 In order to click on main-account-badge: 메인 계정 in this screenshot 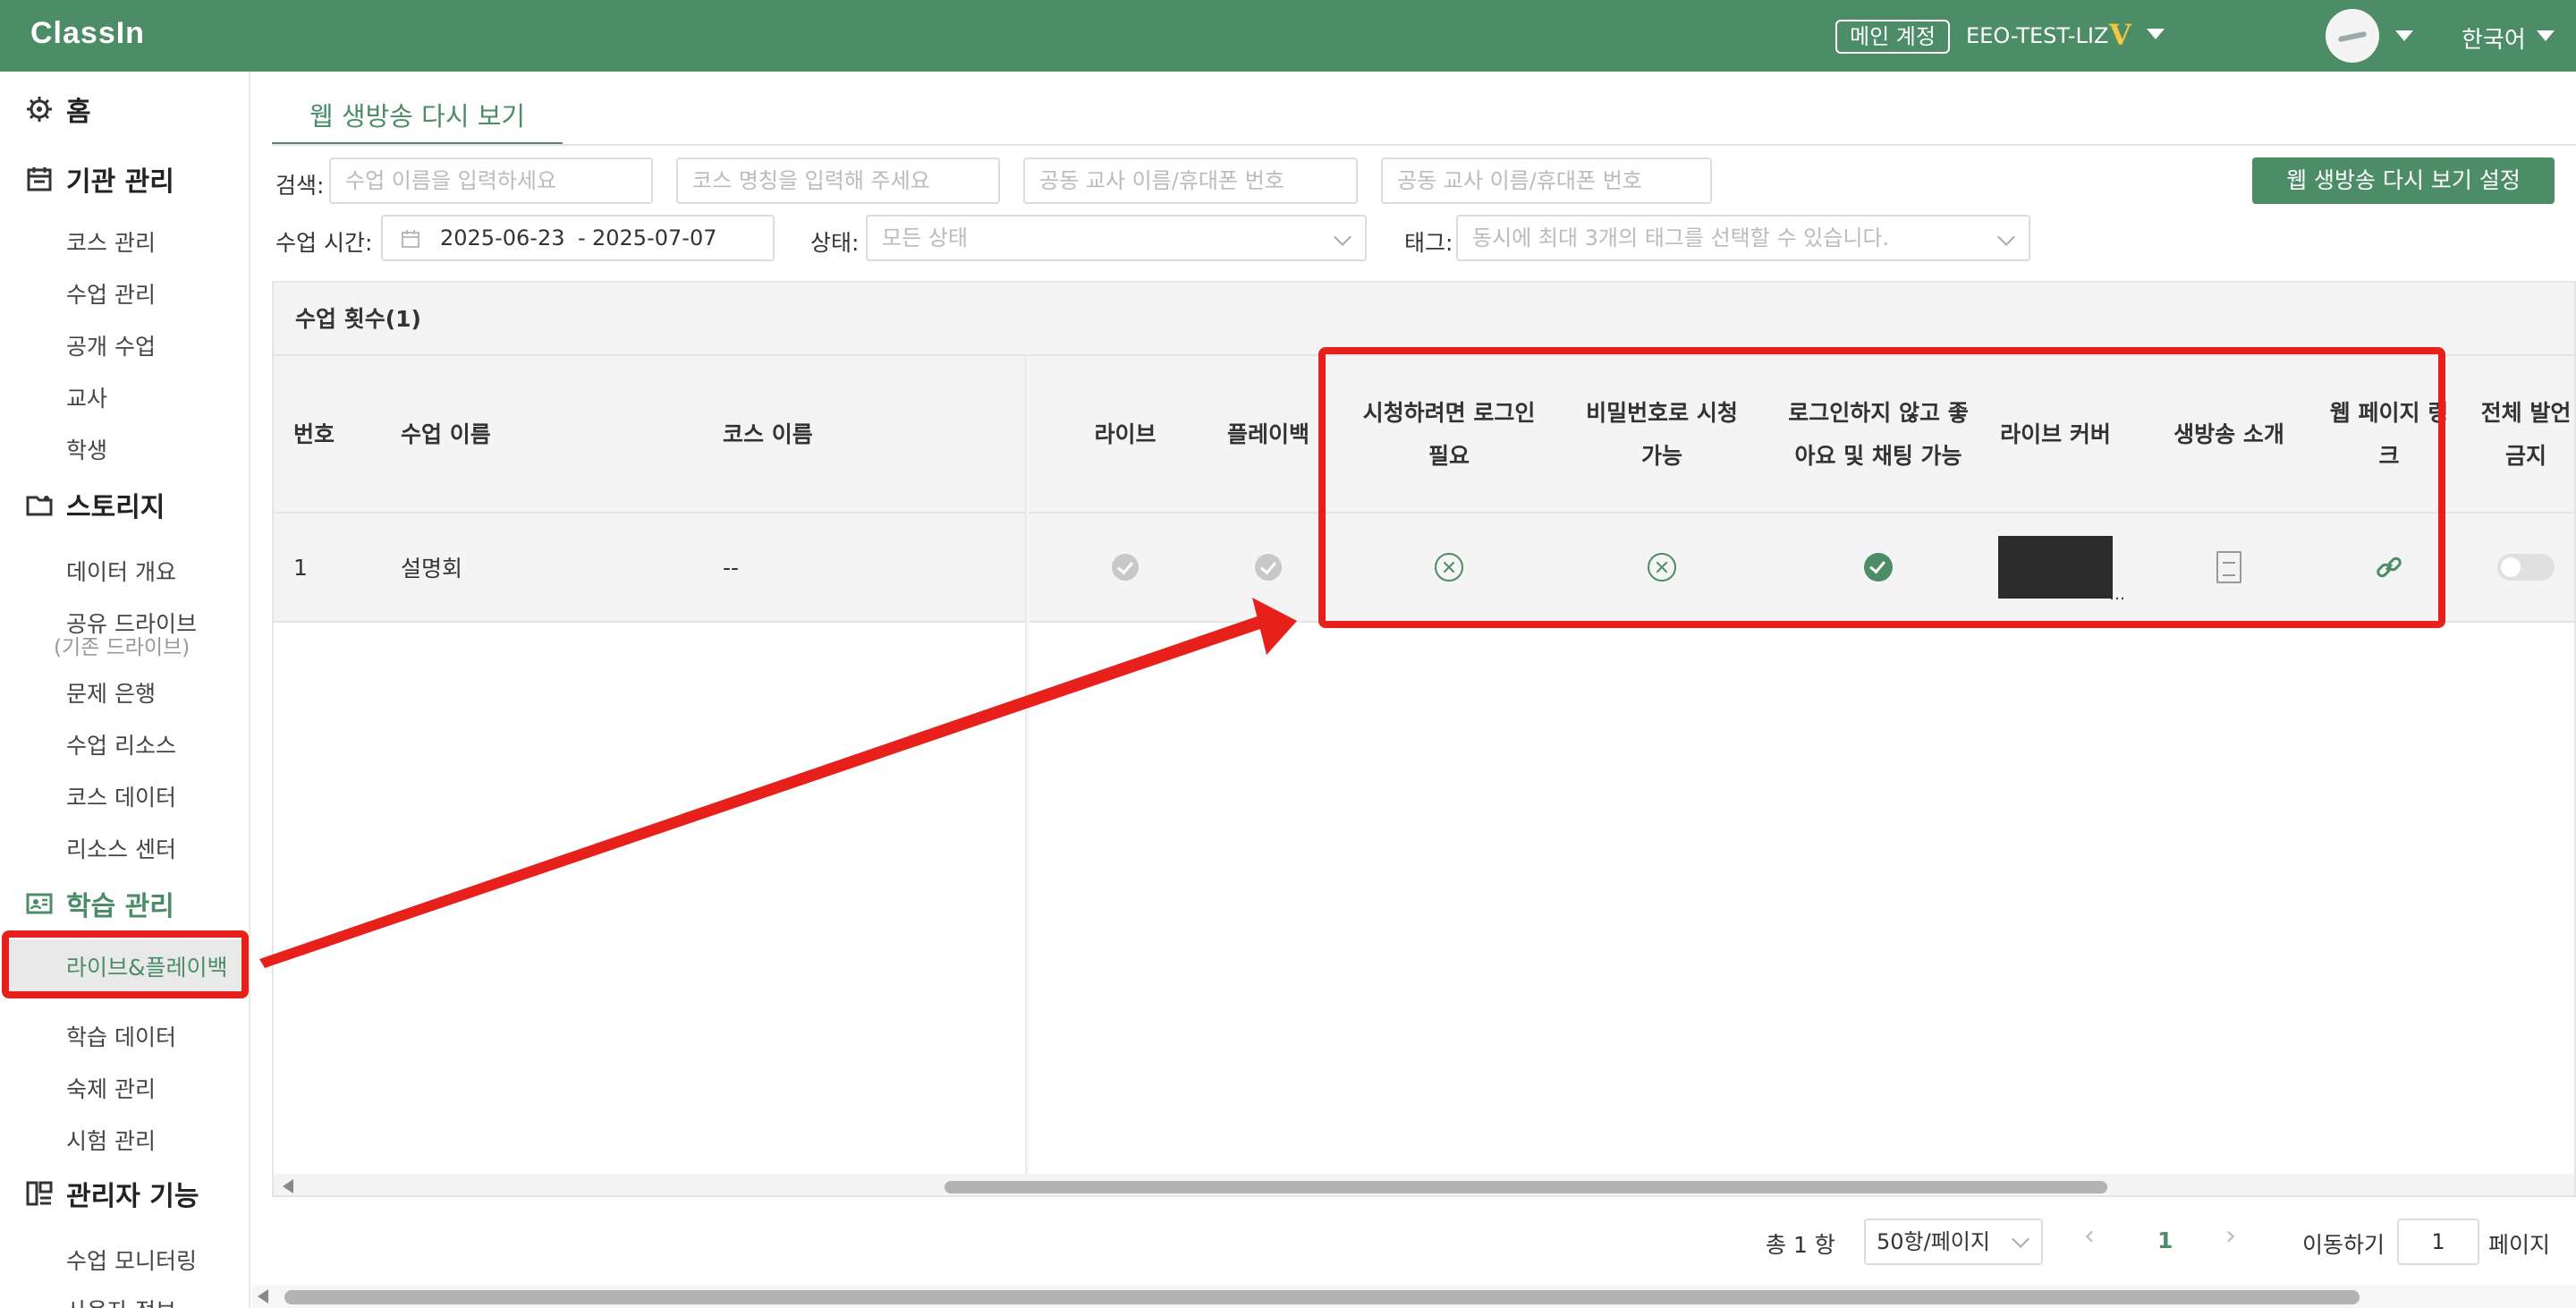, I will do `click(1892, 37)`.